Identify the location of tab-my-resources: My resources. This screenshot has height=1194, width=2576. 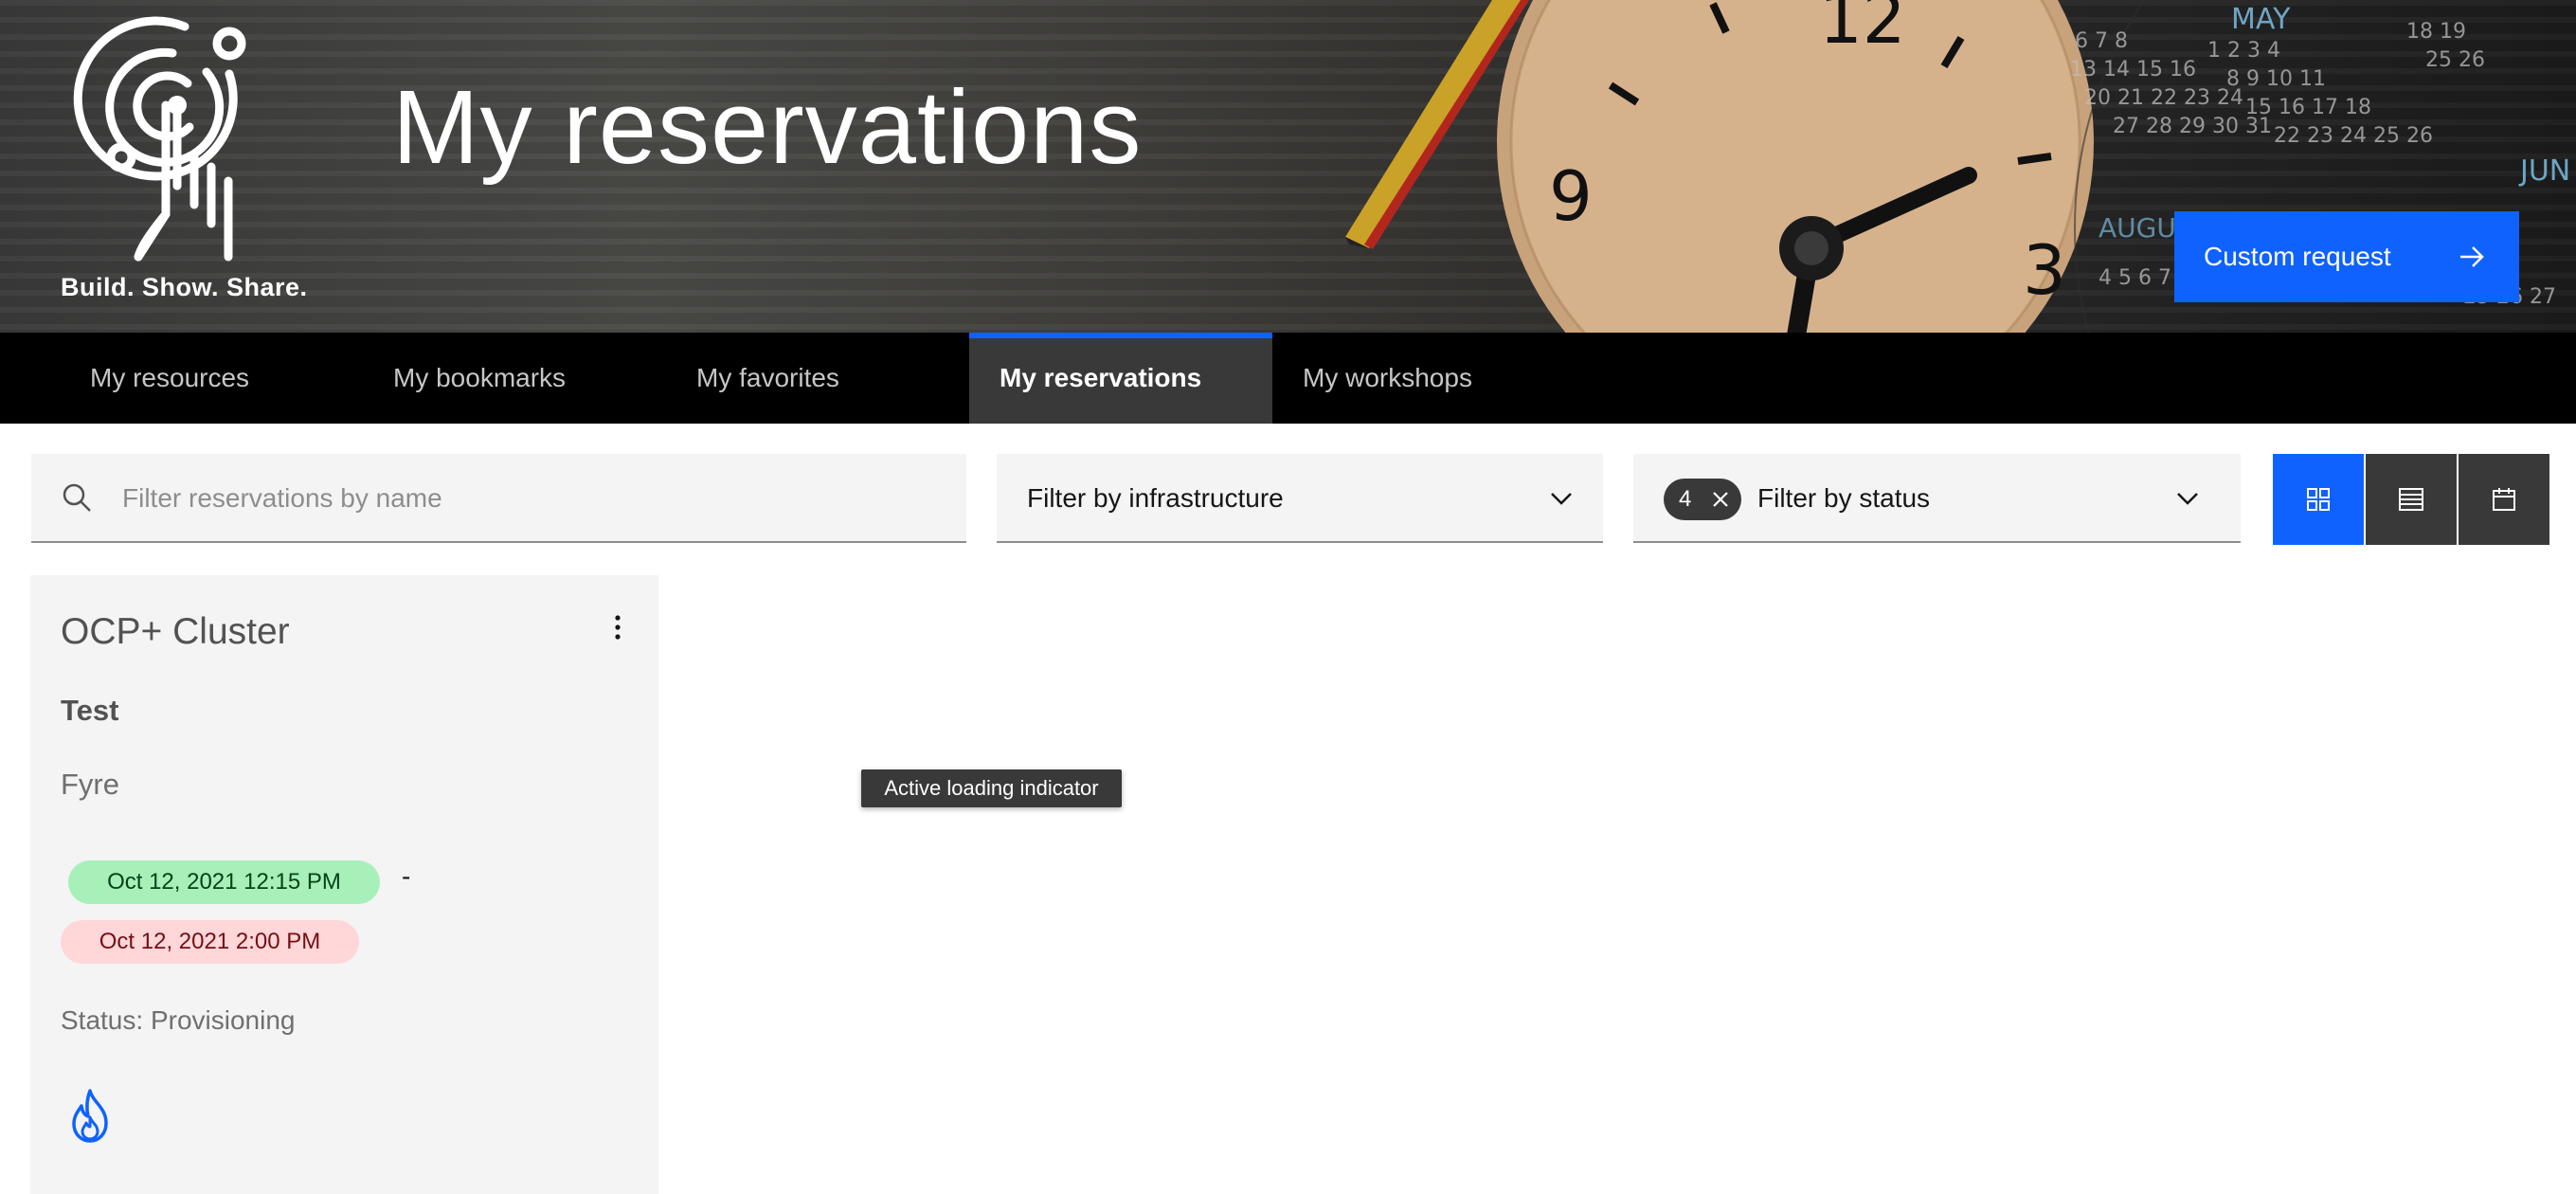
(169, 378).